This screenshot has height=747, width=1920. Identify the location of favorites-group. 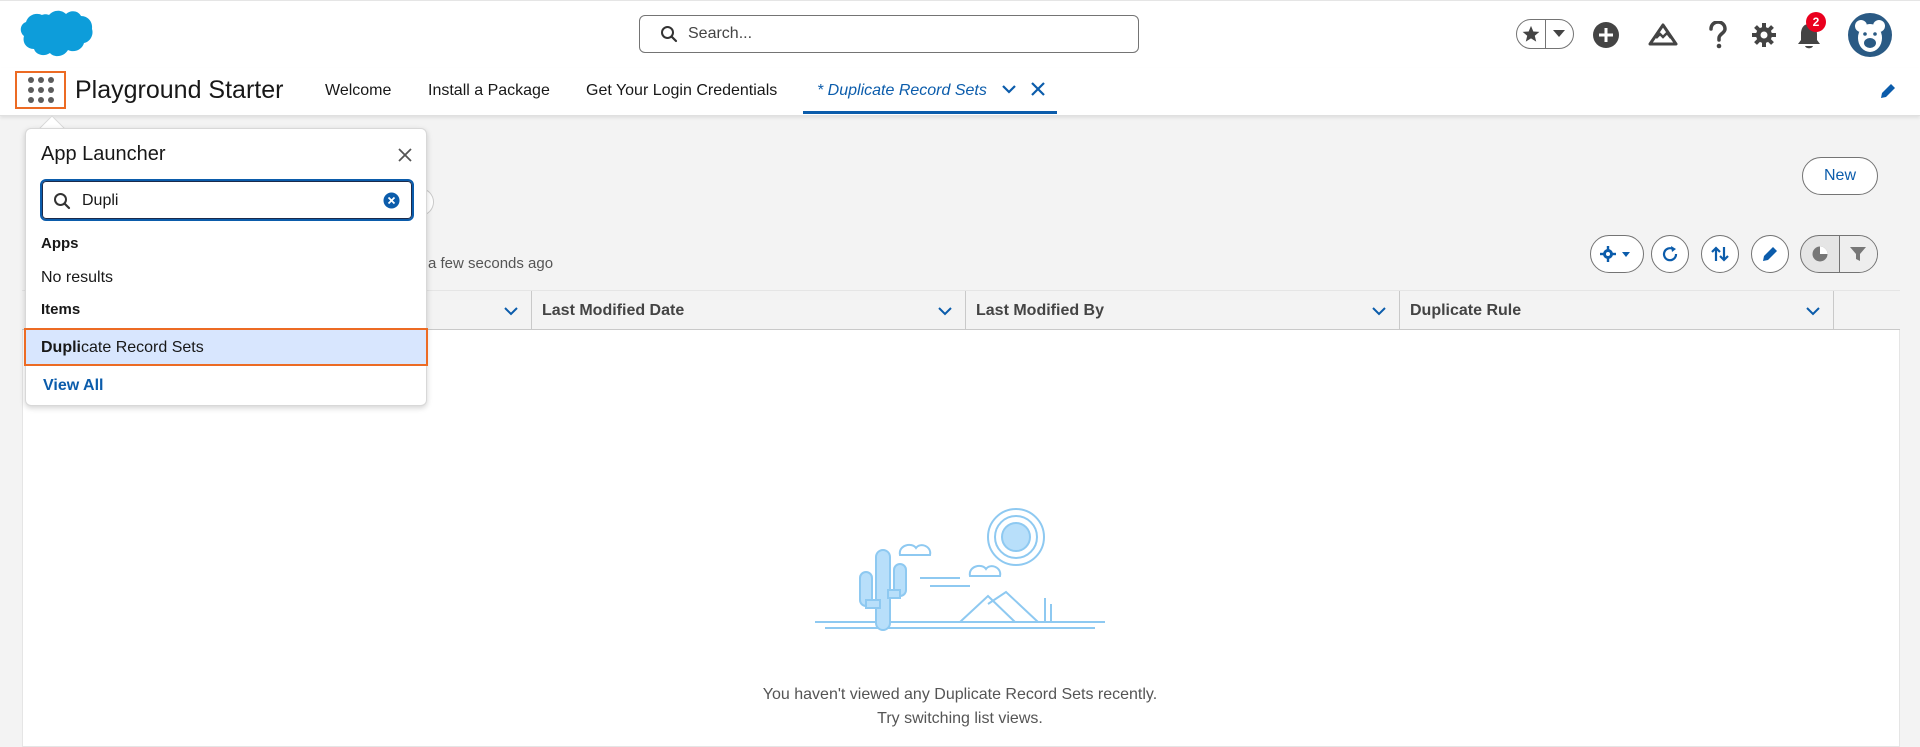
(1545, 34).